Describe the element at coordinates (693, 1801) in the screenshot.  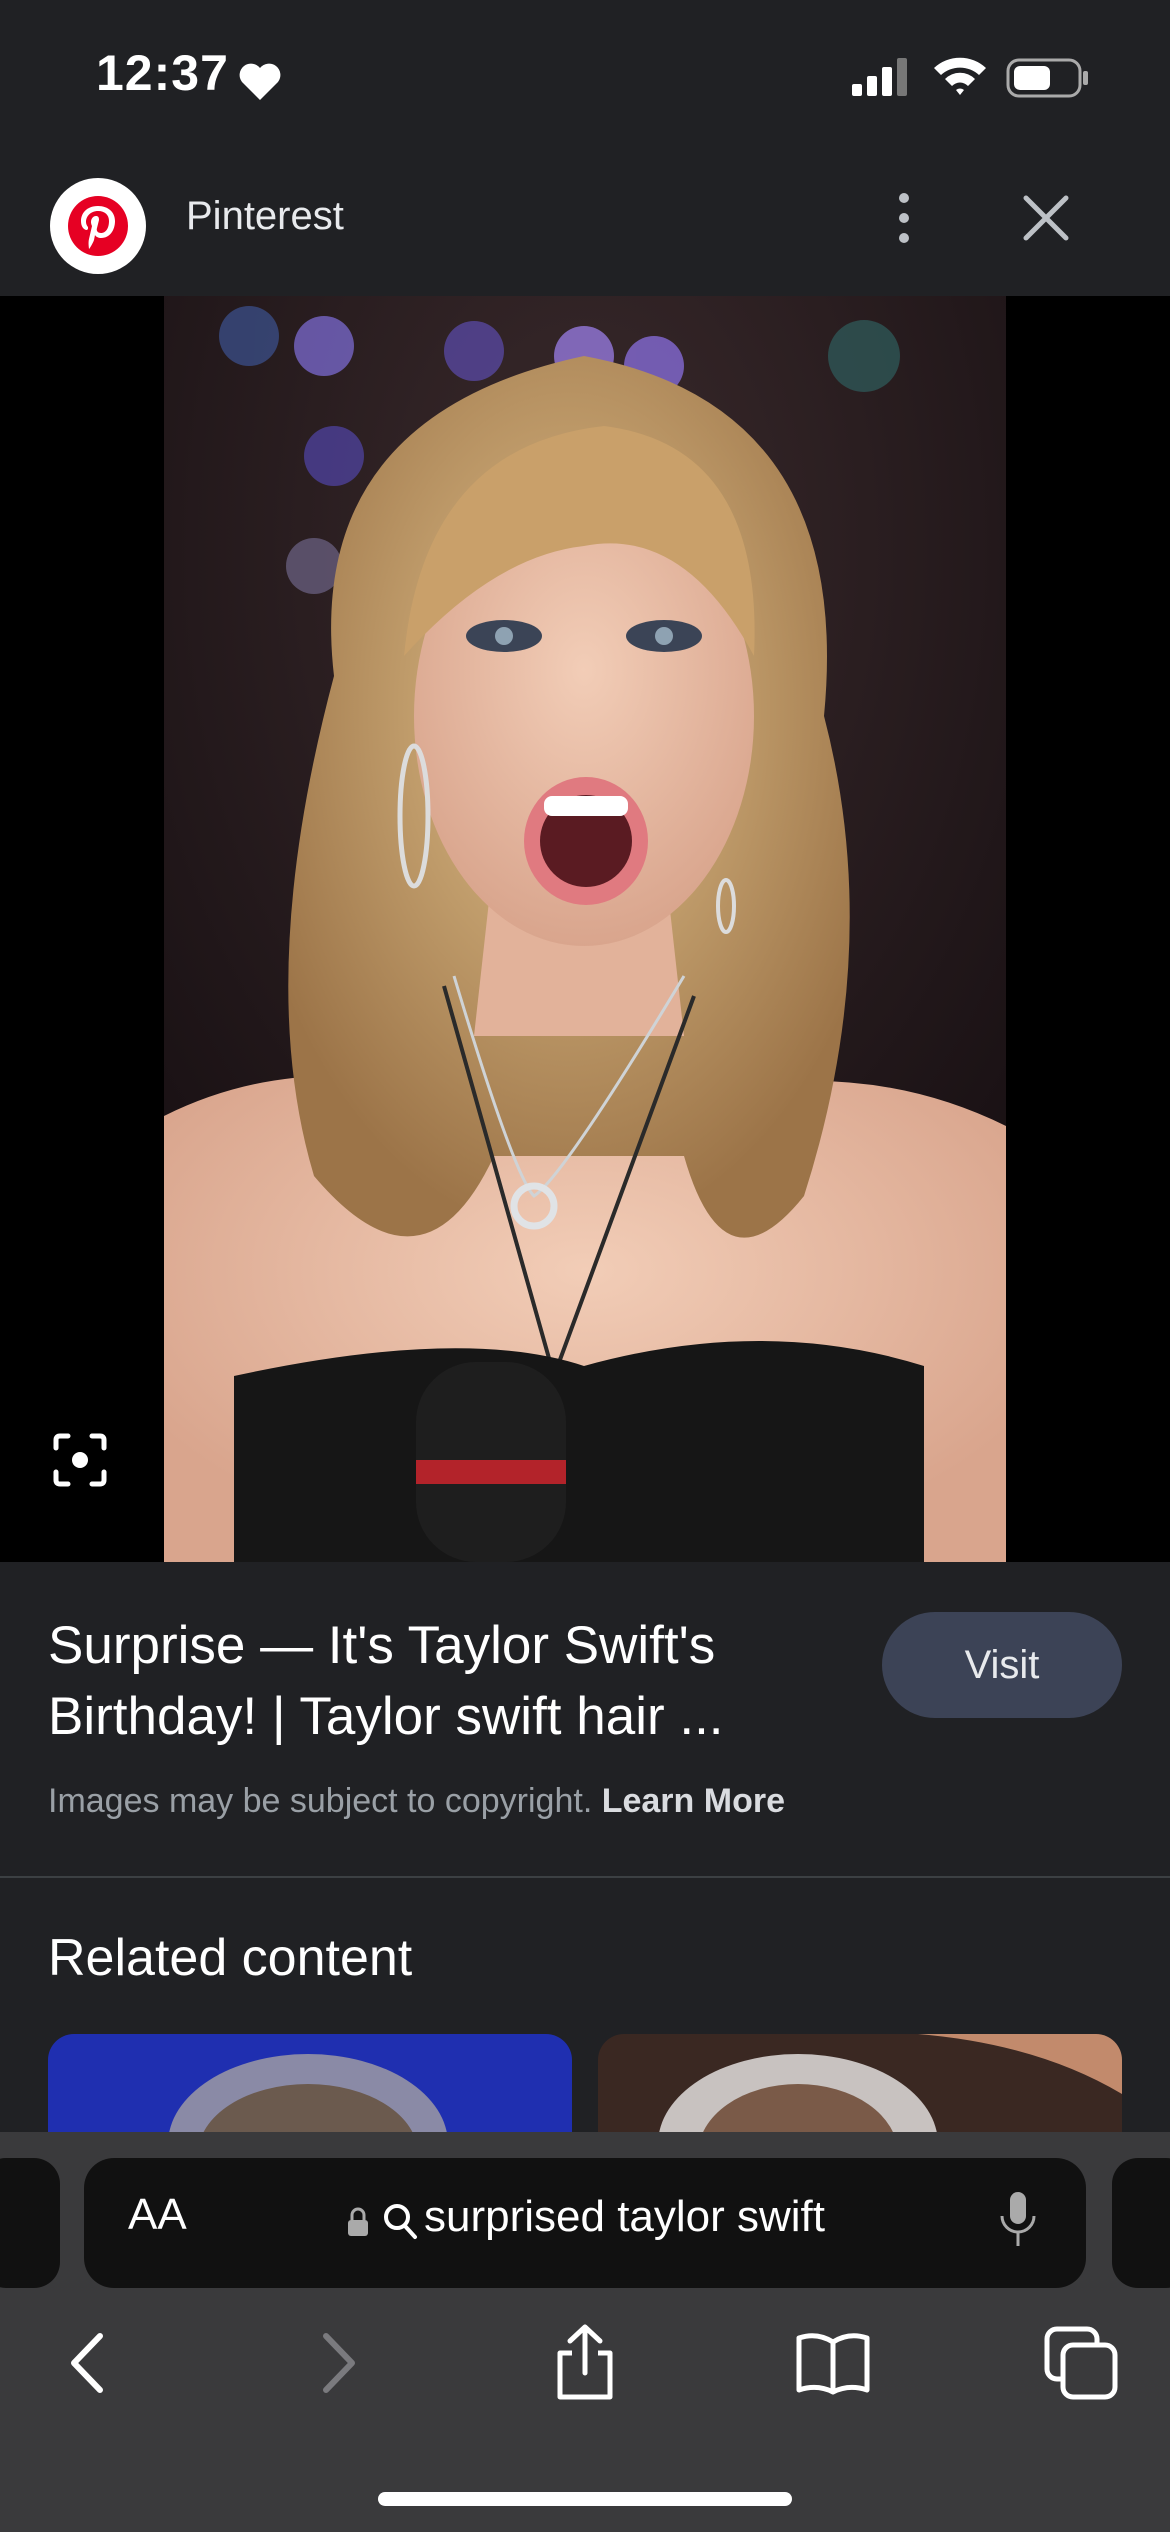
I see `learn-more-link: Learn More` at that location.